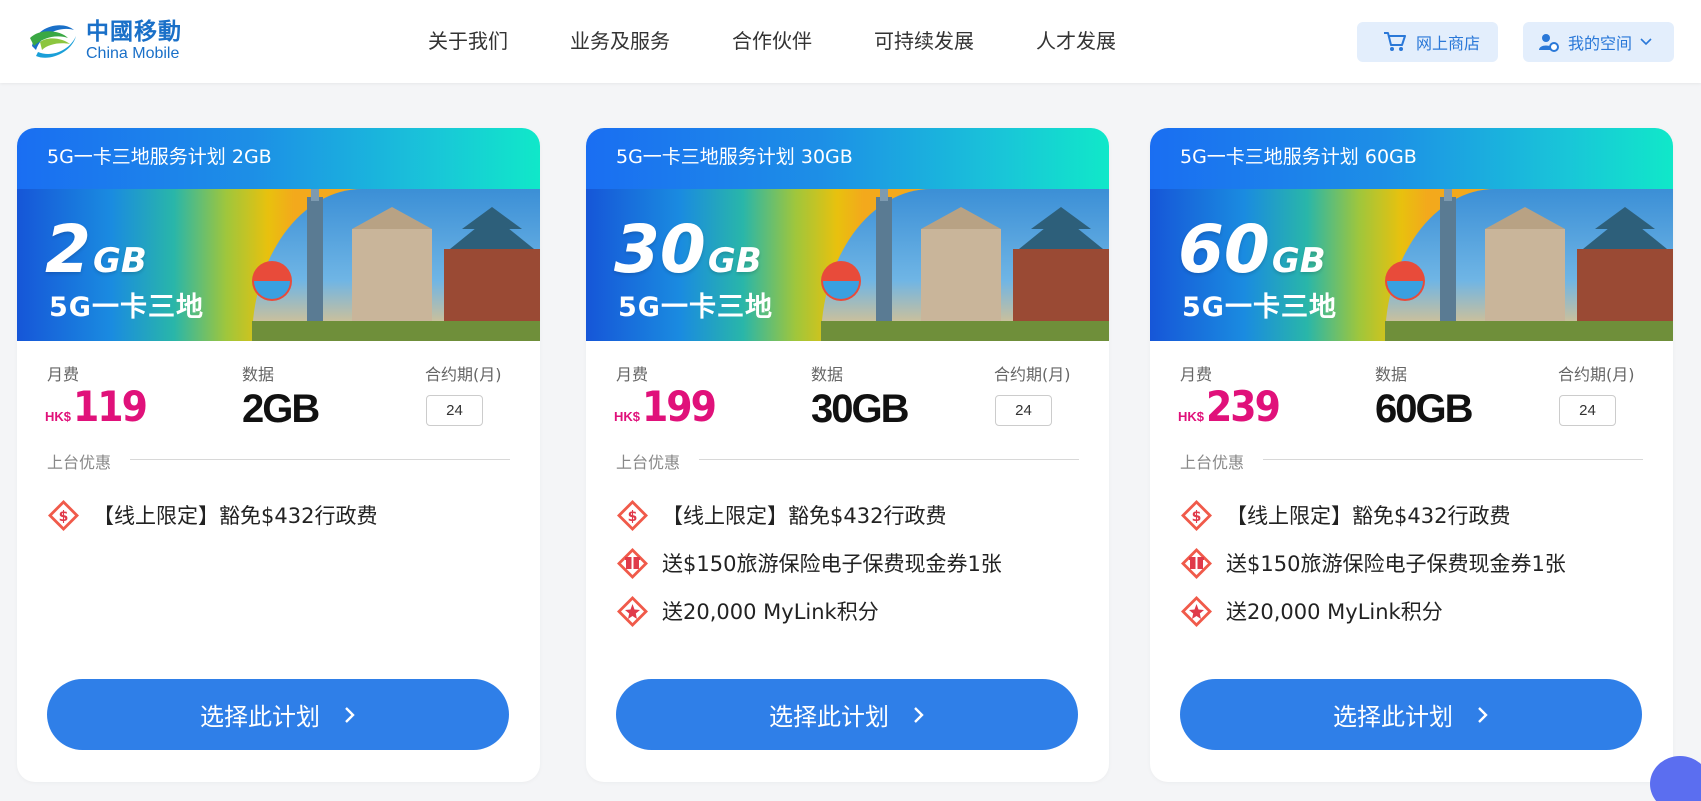 This screenshot has height=801, width=1701. I want to click on plan-title: 5G一卡三地服务计划 2GB, so click(278, 158).